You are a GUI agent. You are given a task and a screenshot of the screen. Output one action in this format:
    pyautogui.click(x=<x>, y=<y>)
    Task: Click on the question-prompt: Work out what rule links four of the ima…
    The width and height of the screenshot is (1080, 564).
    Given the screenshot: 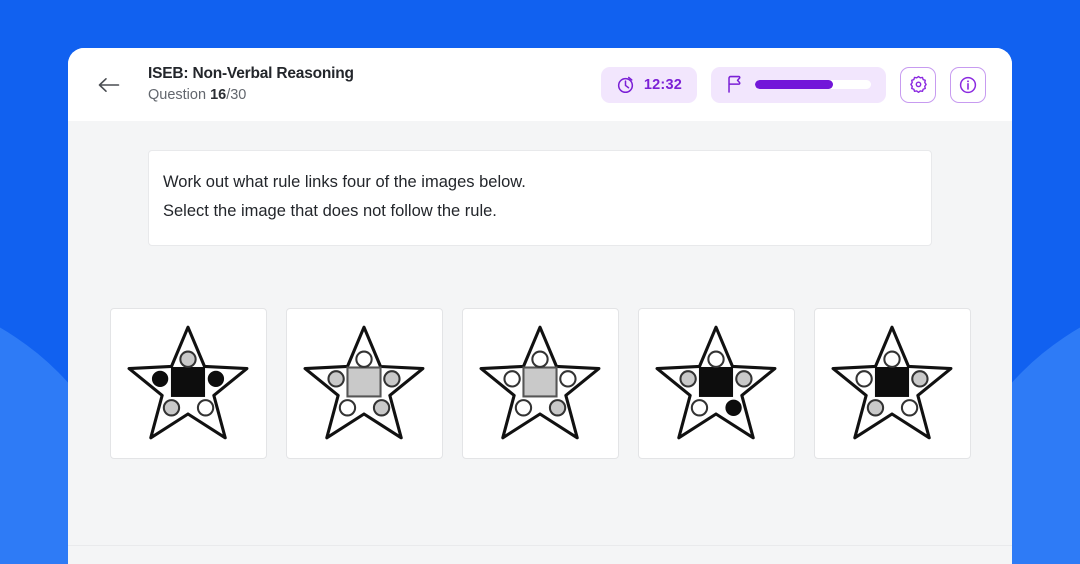 What is the action you would take?
    pyautogui.click(x=540, y=198)
    